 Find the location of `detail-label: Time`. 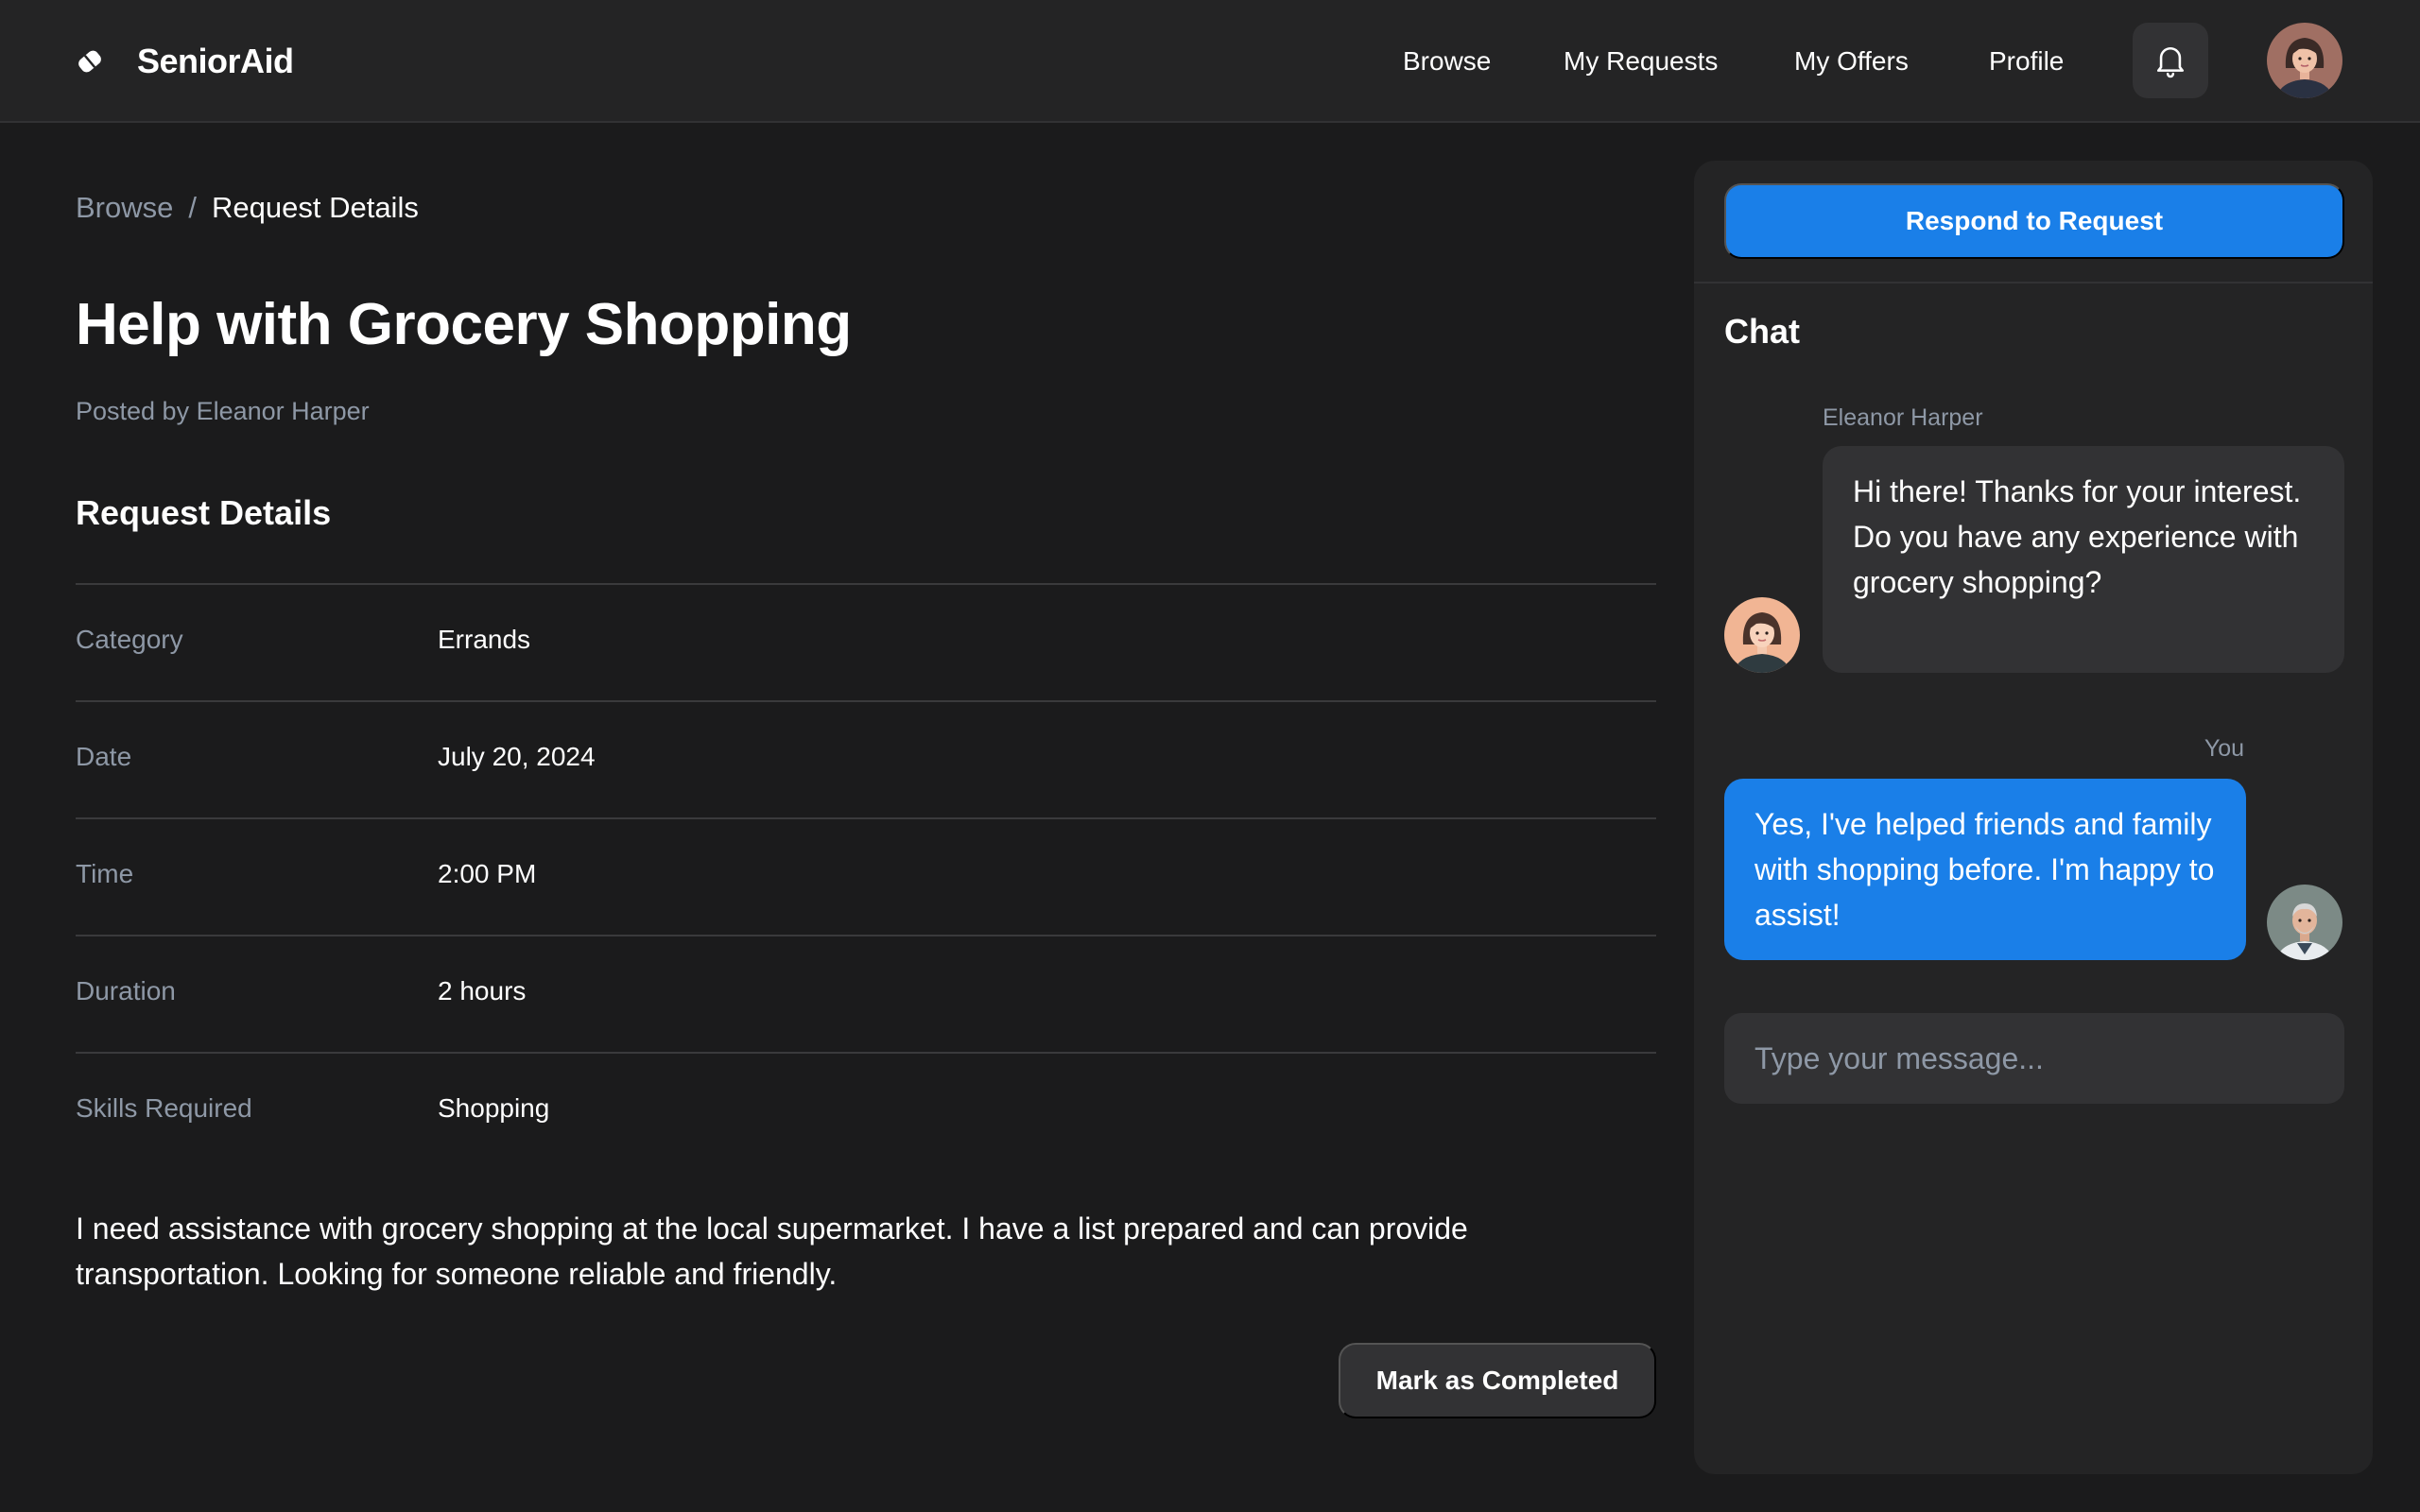

detail-label: Time is located at coordinates (105, 873).